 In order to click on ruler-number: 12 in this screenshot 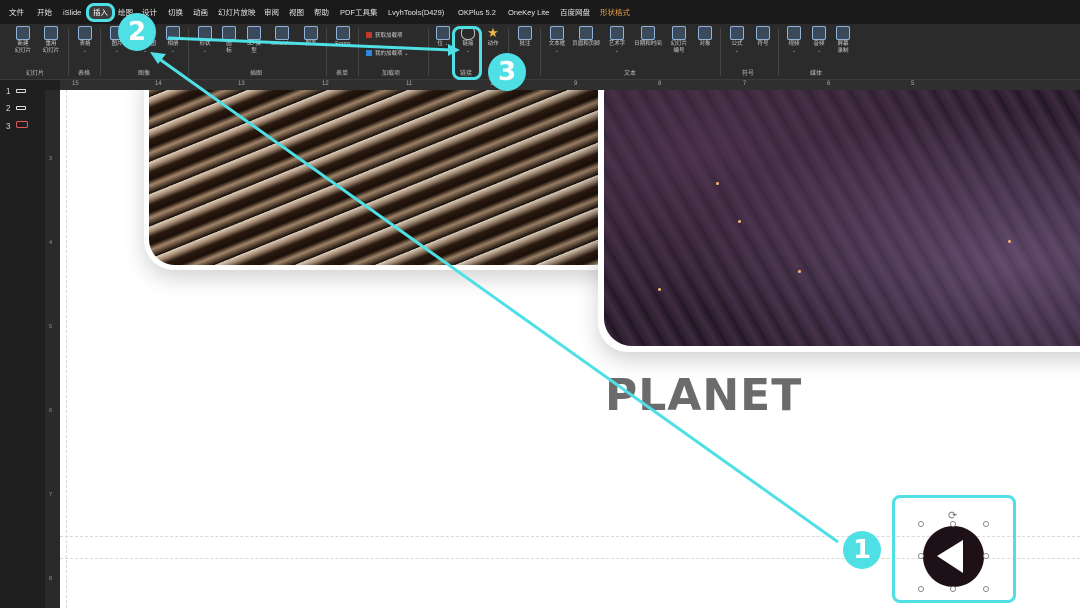, I will do `click(325, 84)`.